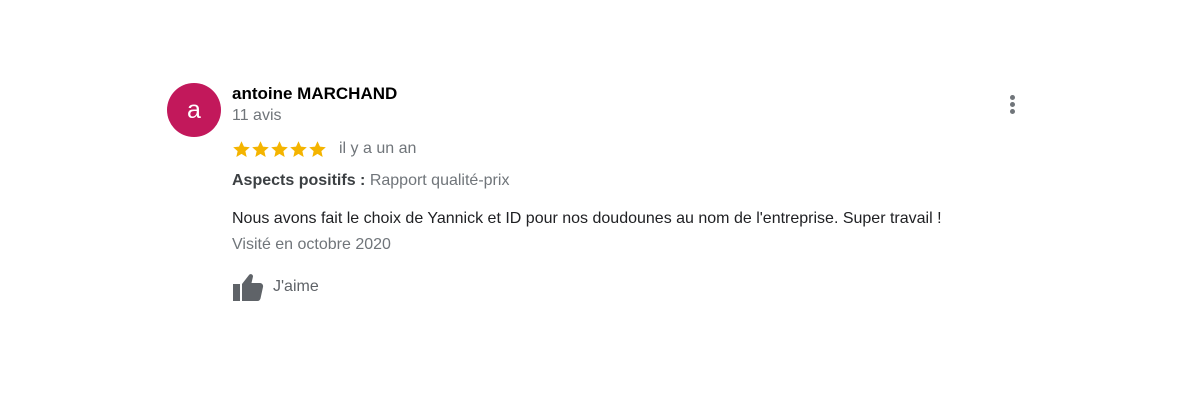 The width and height of the screenshot is (1200, 400). Describe the element at coordinates (248, 287) in the screenshot. I see `thumbs-up-icon` at that location.